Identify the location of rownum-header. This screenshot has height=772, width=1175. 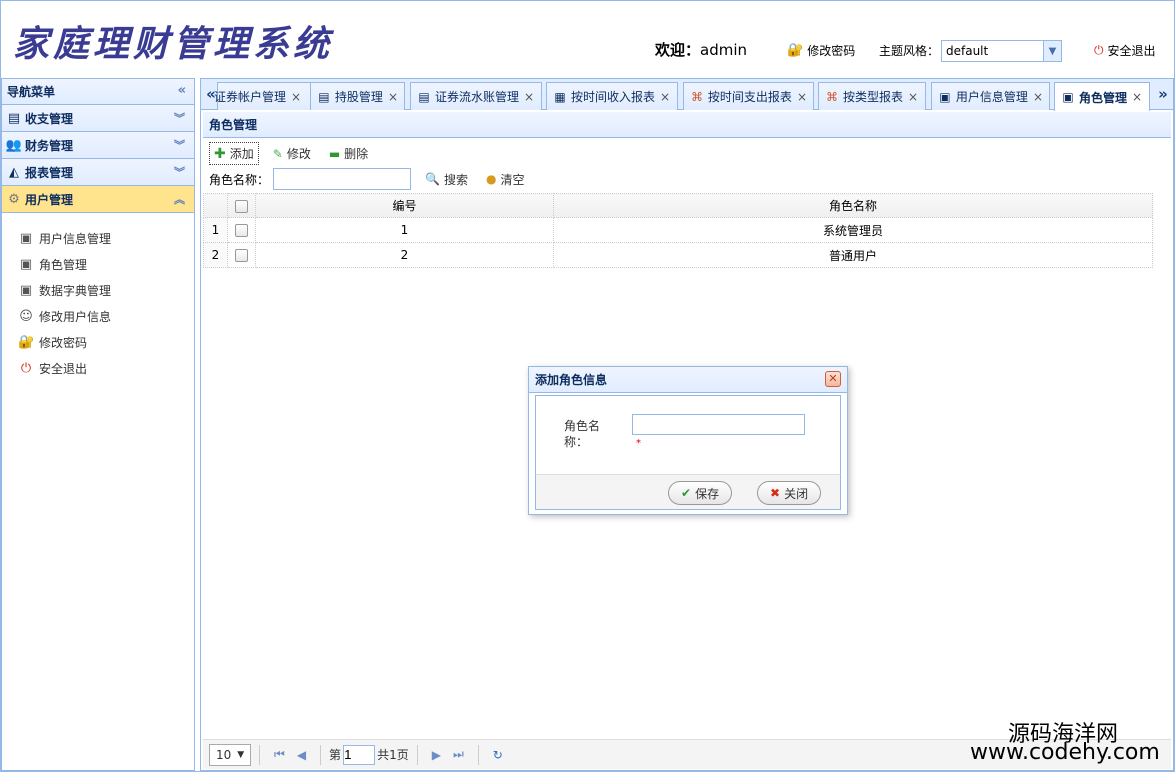
(215, 205).